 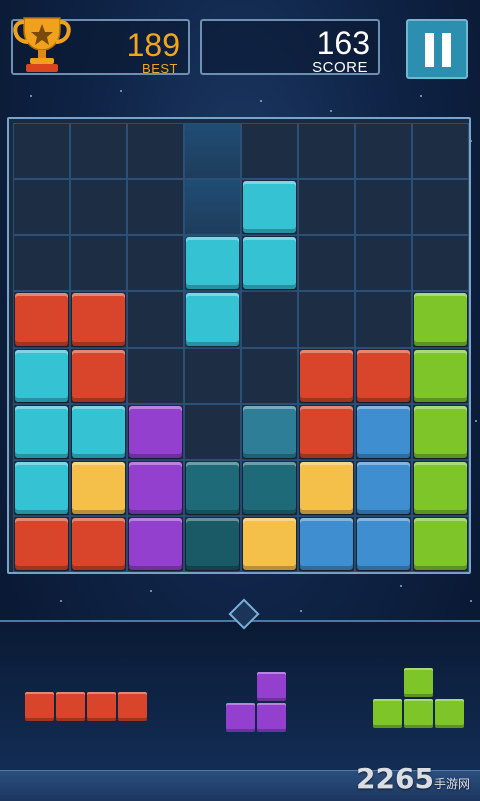 I want to click on watermark-text: 2265, so click(x=395, y=778).